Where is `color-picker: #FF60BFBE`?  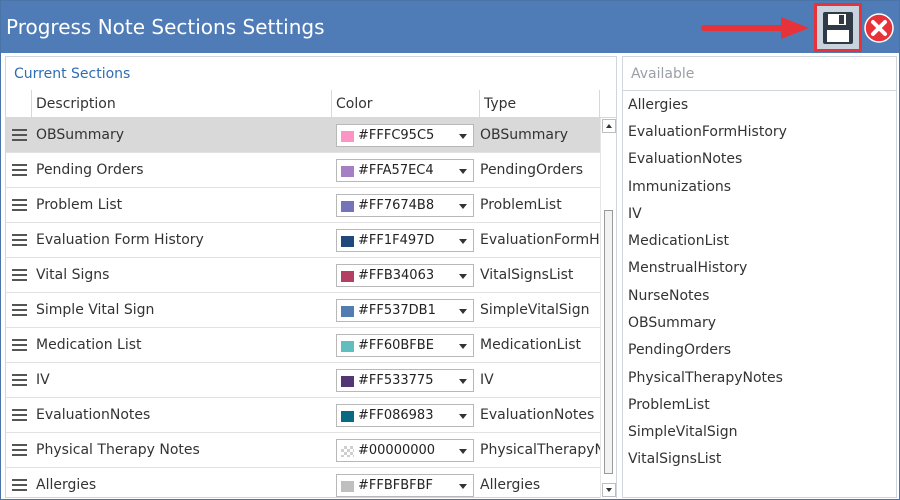 color-picker: #FF60BFBE is located at coordinates (405, 345).